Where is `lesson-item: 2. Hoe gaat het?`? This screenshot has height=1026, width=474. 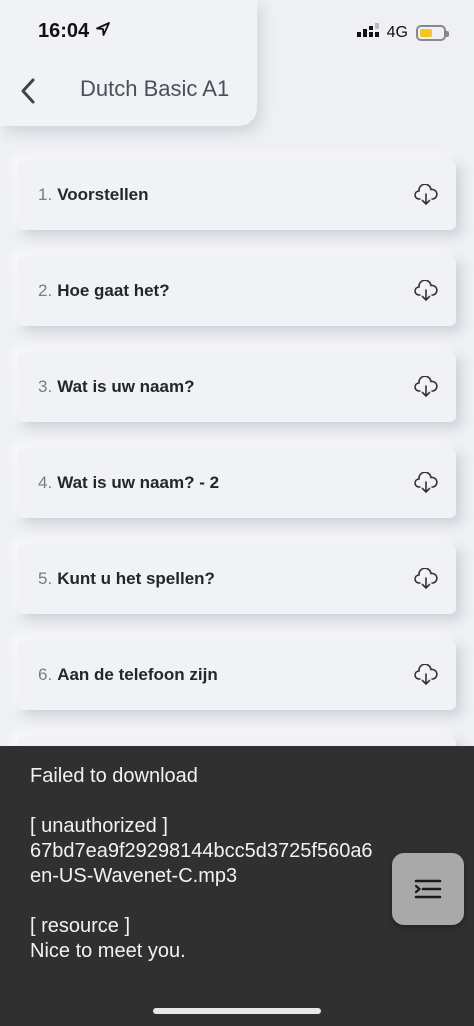 lesson-item: 2. Hoe gaat het? is located at coordinates (237, 291).